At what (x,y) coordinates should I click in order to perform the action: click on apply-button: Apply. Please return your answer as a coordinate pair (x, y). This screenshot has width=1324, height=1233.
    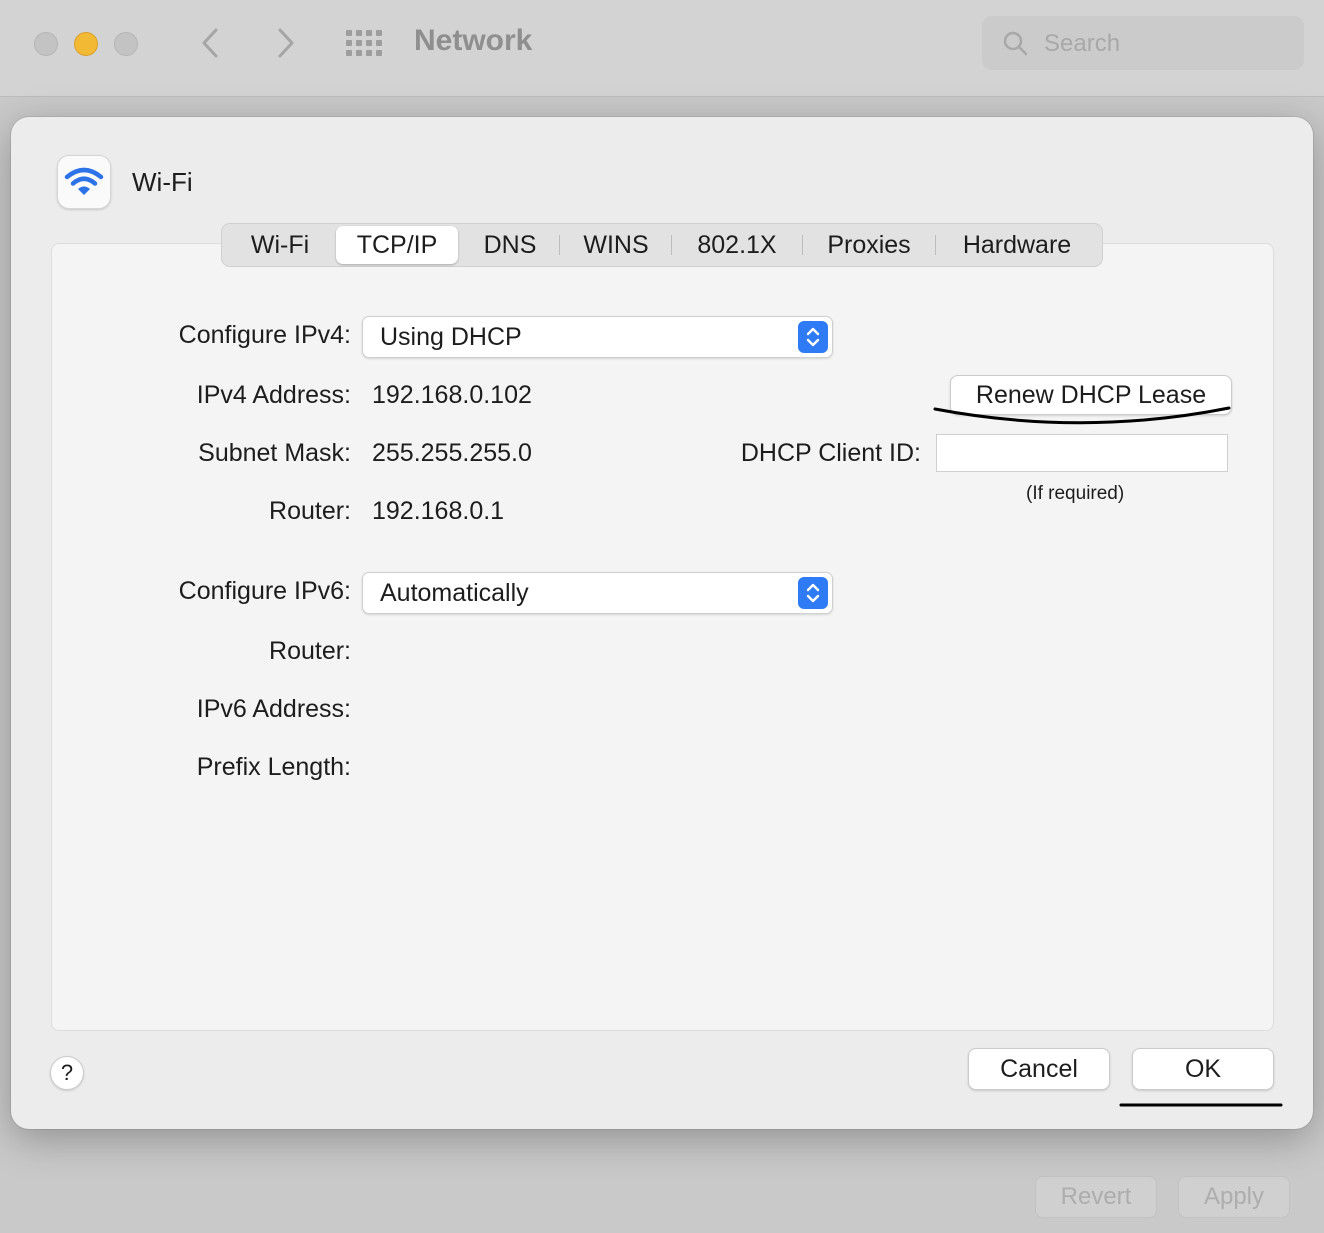
    Looking at the image, I should click on (1234, 1197).